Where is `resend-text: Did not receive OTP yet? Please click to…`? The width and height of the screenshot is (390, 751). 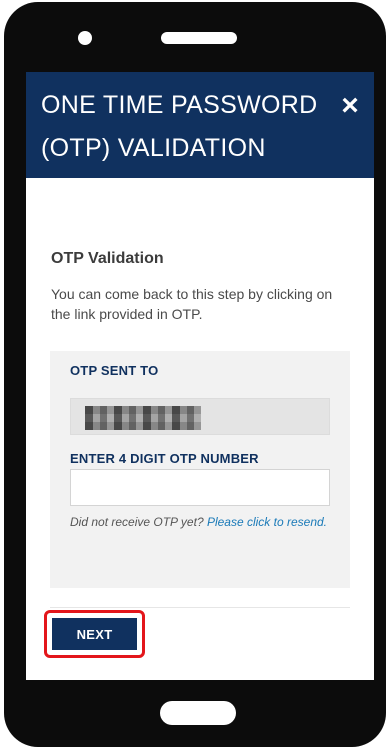
resend-text: Did not receive OTP yet? Please click to… is located at coordinates (200, 522).